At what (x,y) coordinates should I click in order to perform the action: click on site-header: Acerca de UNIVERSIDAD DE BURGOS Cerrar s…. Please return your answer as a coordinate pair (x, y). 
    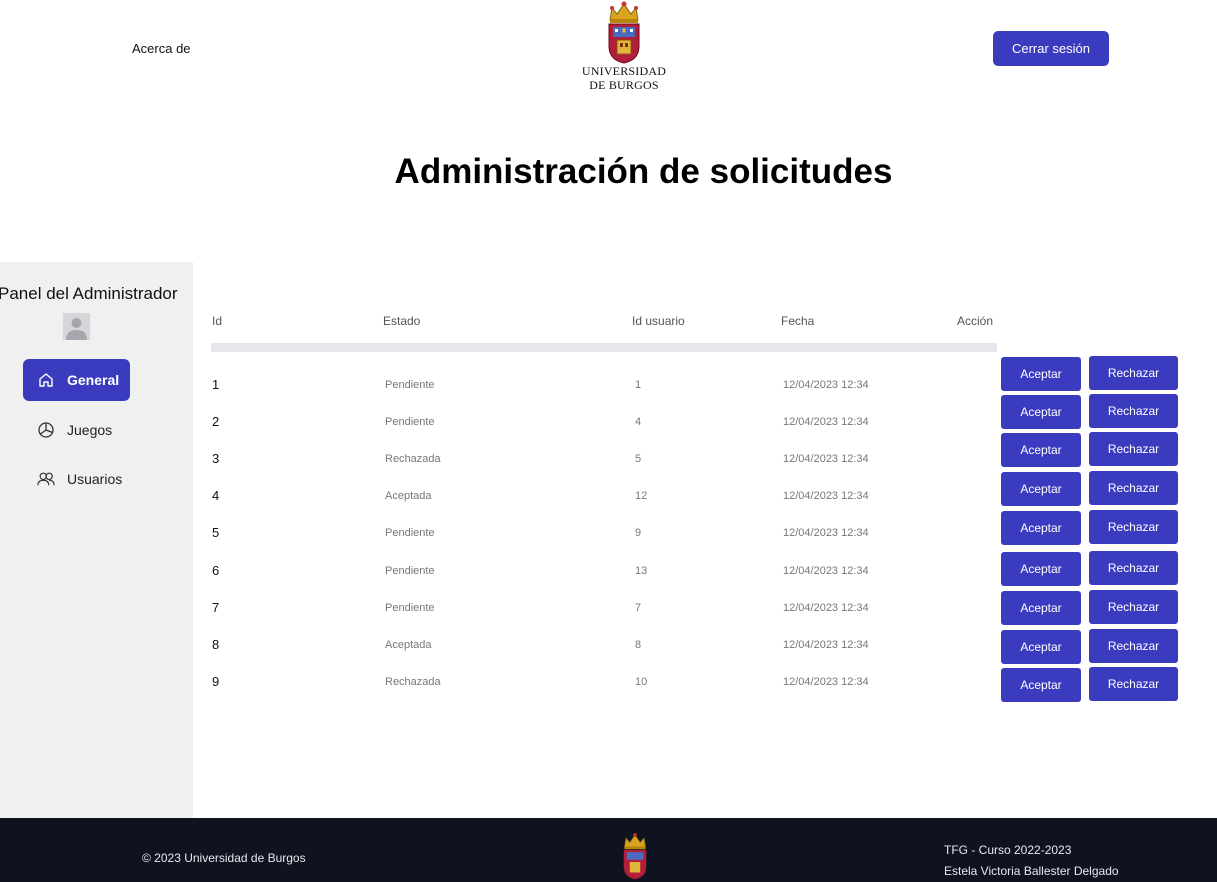
    Looking at the image, I should click on (608, 55).